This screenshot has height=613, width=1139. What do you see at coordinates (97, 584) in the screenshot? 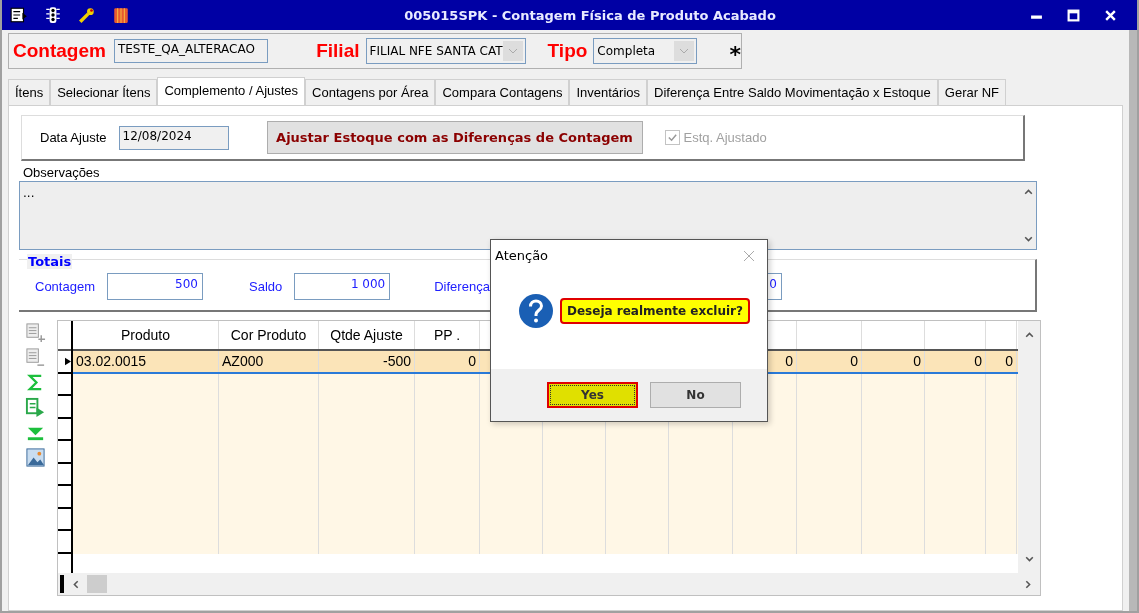
I see `scrollbar-thumb` at bounding box center [97, 584].